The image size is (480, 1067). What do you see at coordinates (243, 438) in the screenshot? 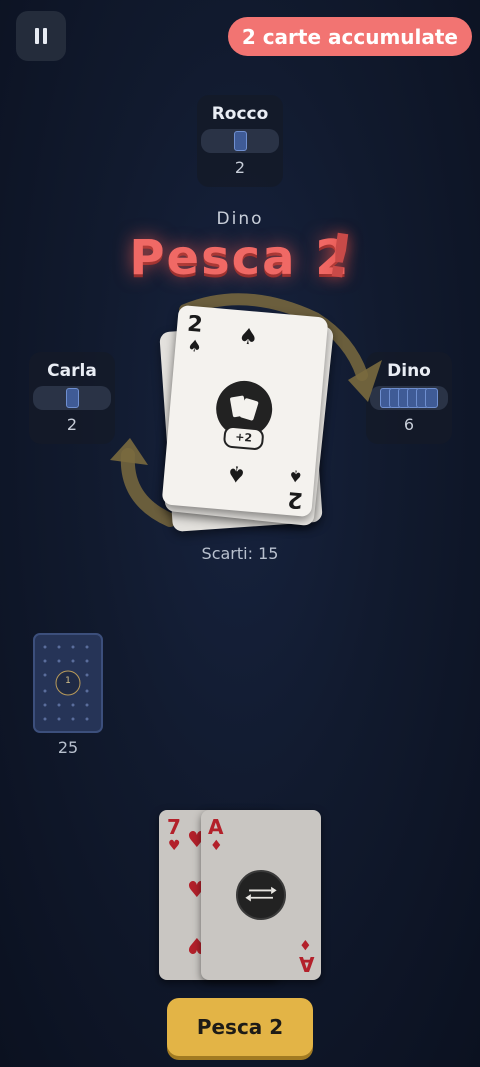
I see `plus-two-badge: +2` at bounding box center [243, 438].